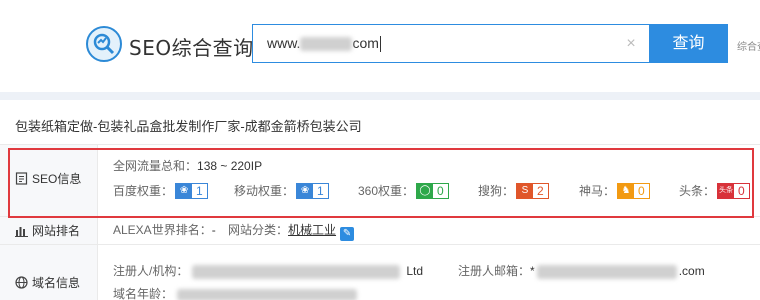  I want to click on registrant: 注册人/机构： Ltd, so click(268, 270).